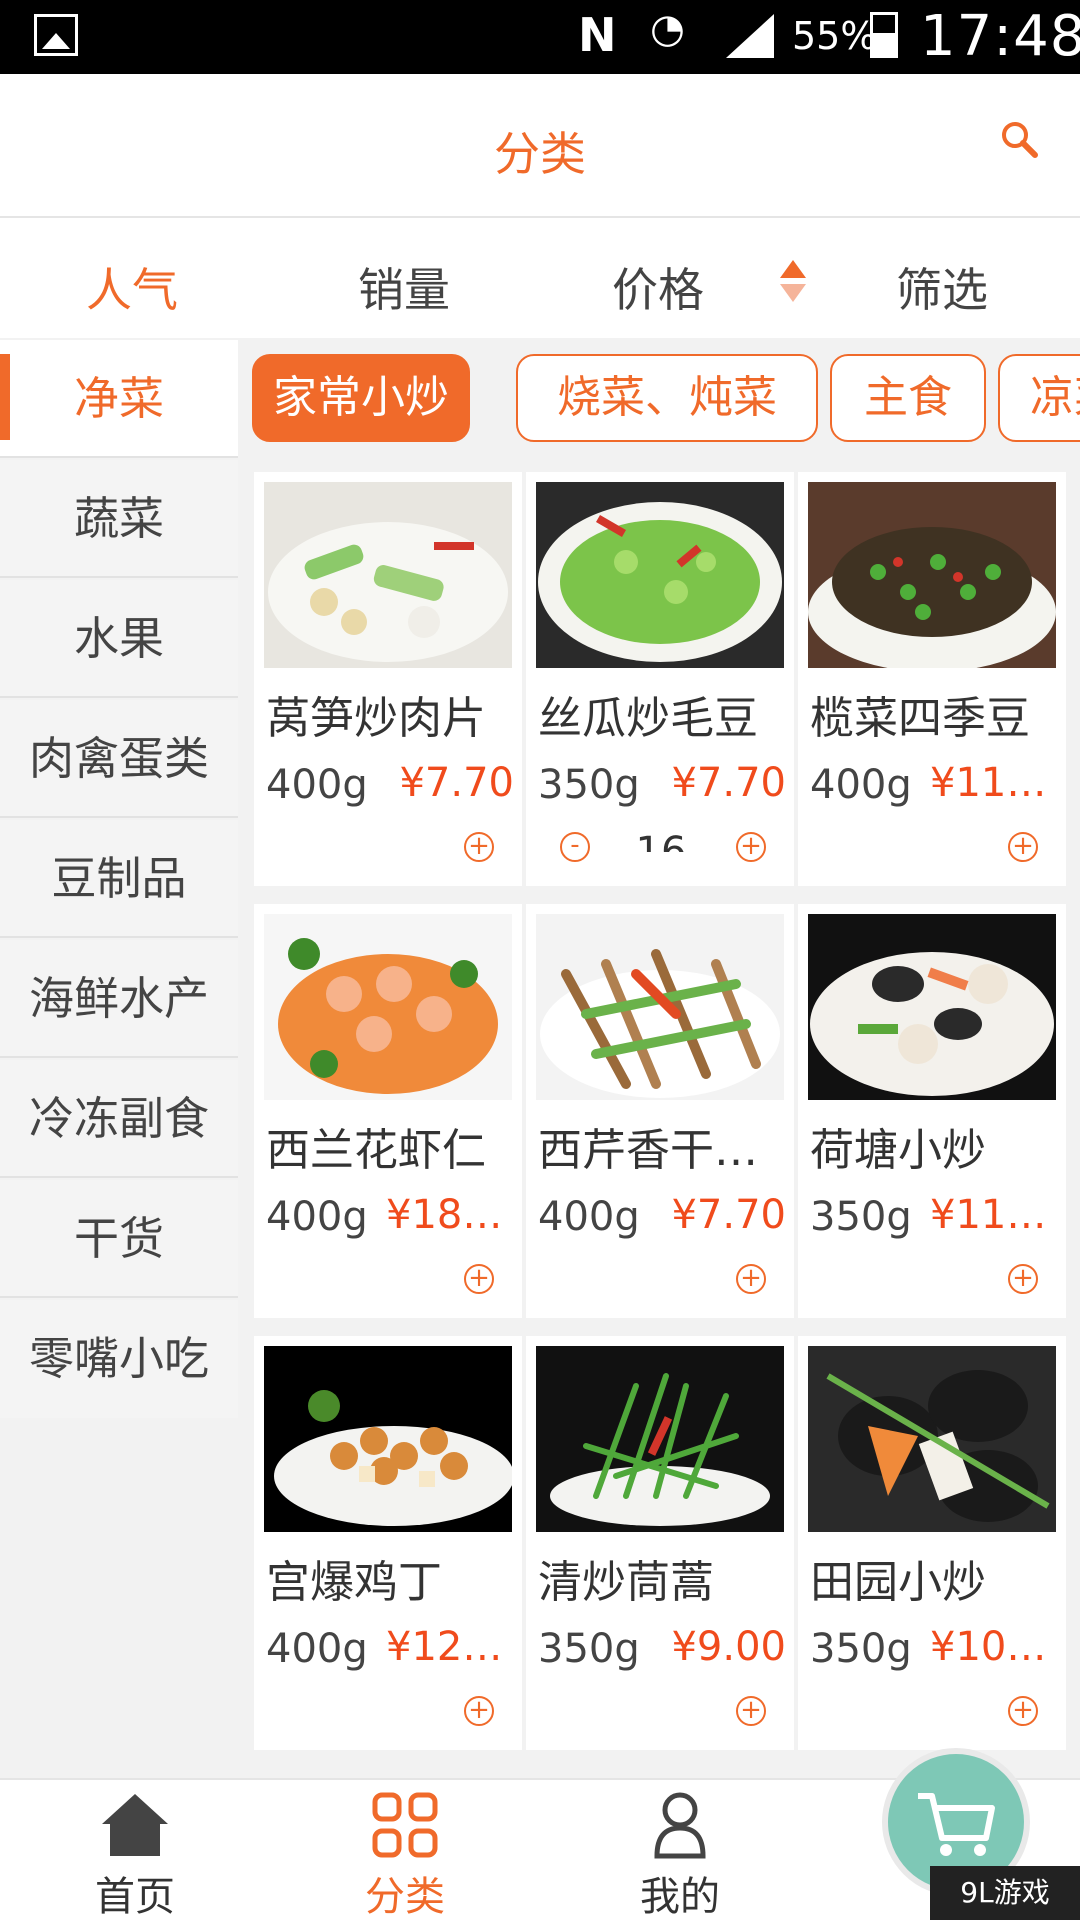 The height and width of the screenshot is (1922, 1080). I want to click on watermark-logo: 9L游戏, so click(1005, 1893).